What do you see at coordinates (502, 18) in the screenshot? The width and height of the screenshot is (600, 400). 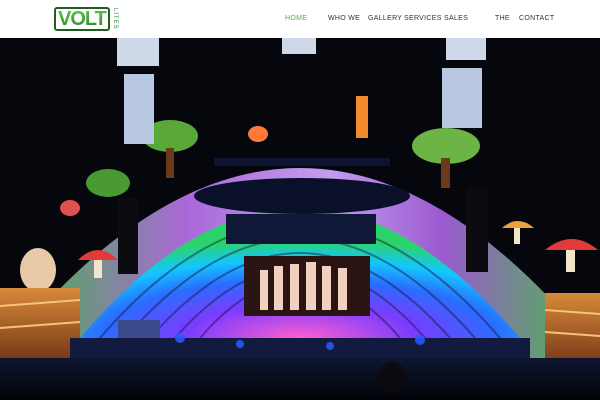 I see `nav-the: THE` at bounding box center [502, 18].